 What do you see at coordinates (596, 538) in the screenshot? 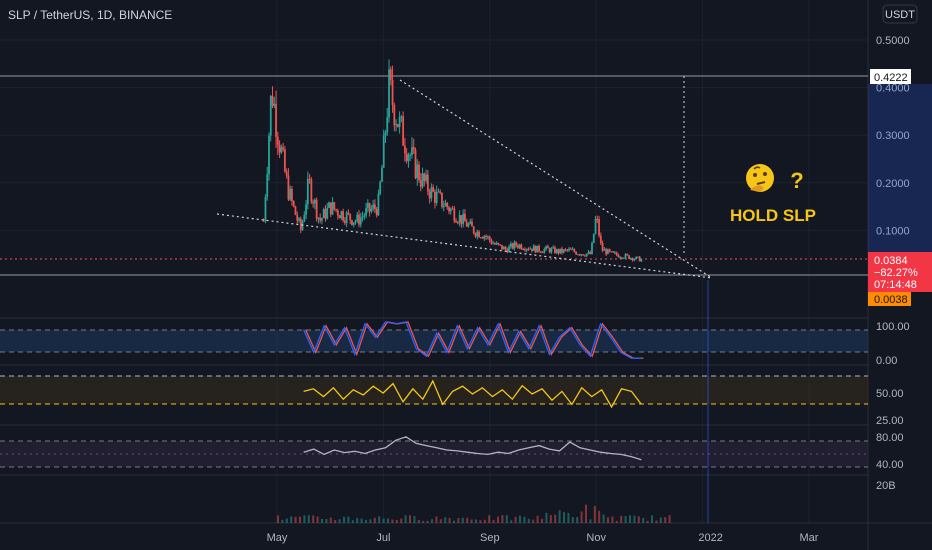
I see `time-tick-label: Nov` at bounding box center [596, 538].